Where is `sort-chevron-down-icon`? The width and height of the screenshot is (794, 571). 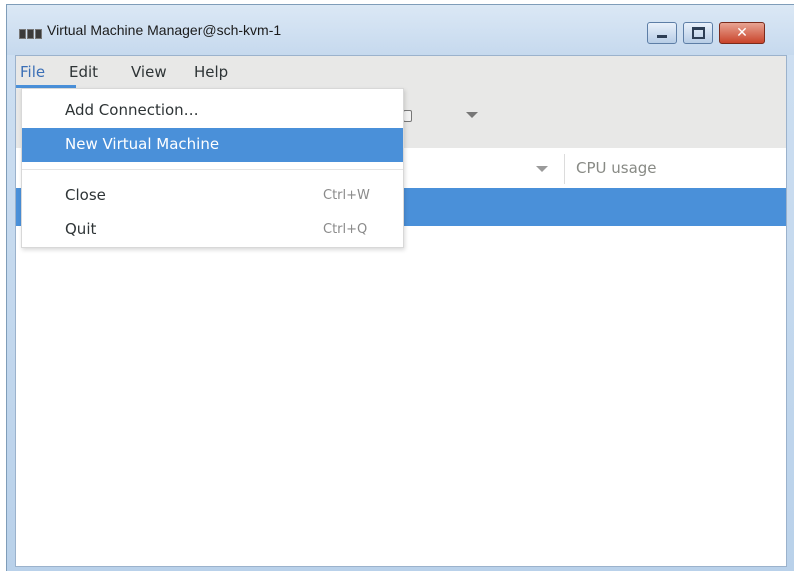 sort-chevron-down-icon is located at coordinates (542, 169).